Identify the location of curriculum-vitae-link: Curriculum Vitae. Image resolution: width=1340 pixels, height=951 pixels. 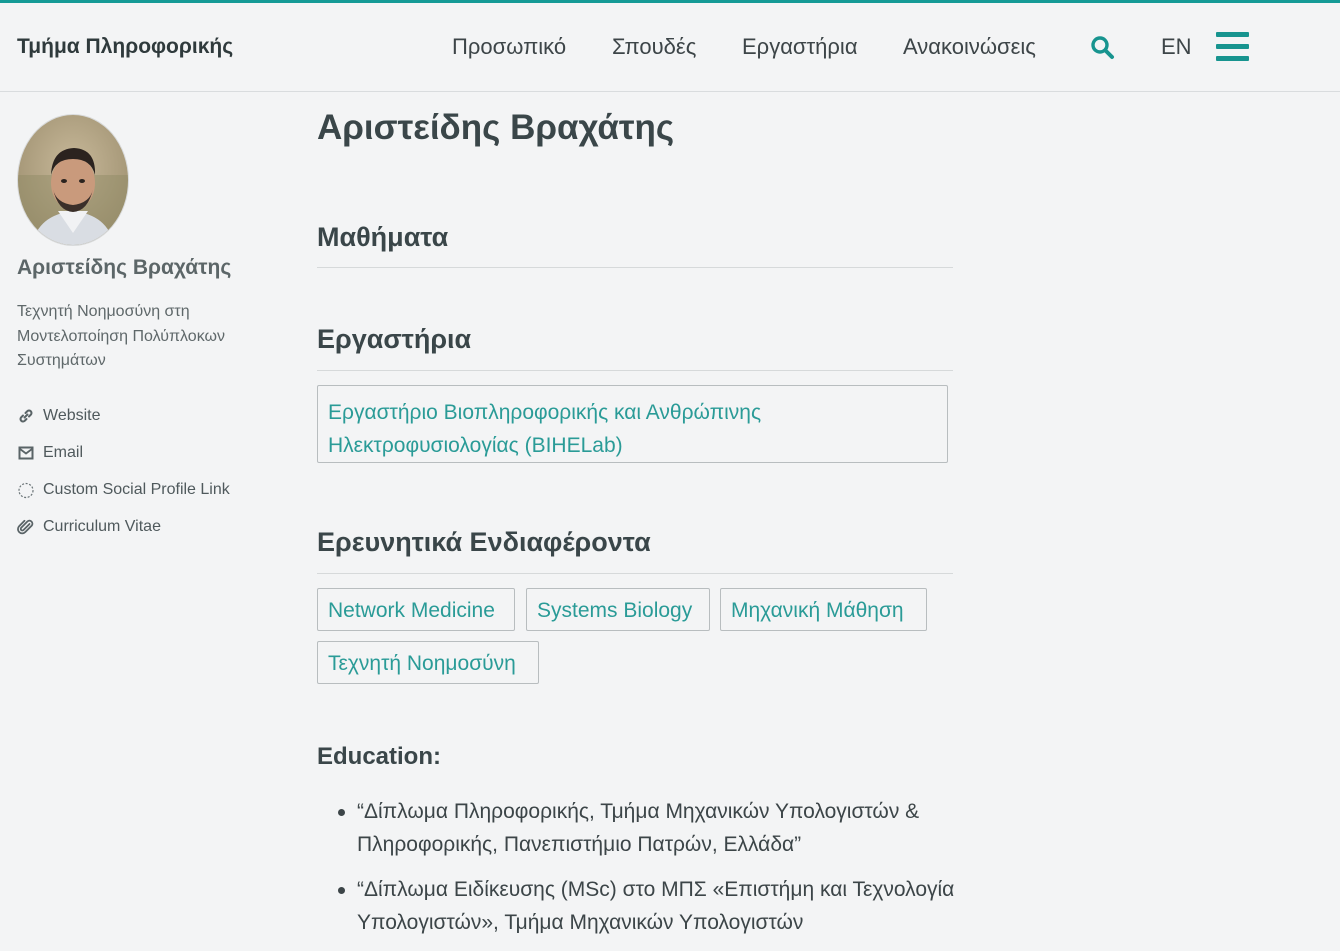
(123, 526).